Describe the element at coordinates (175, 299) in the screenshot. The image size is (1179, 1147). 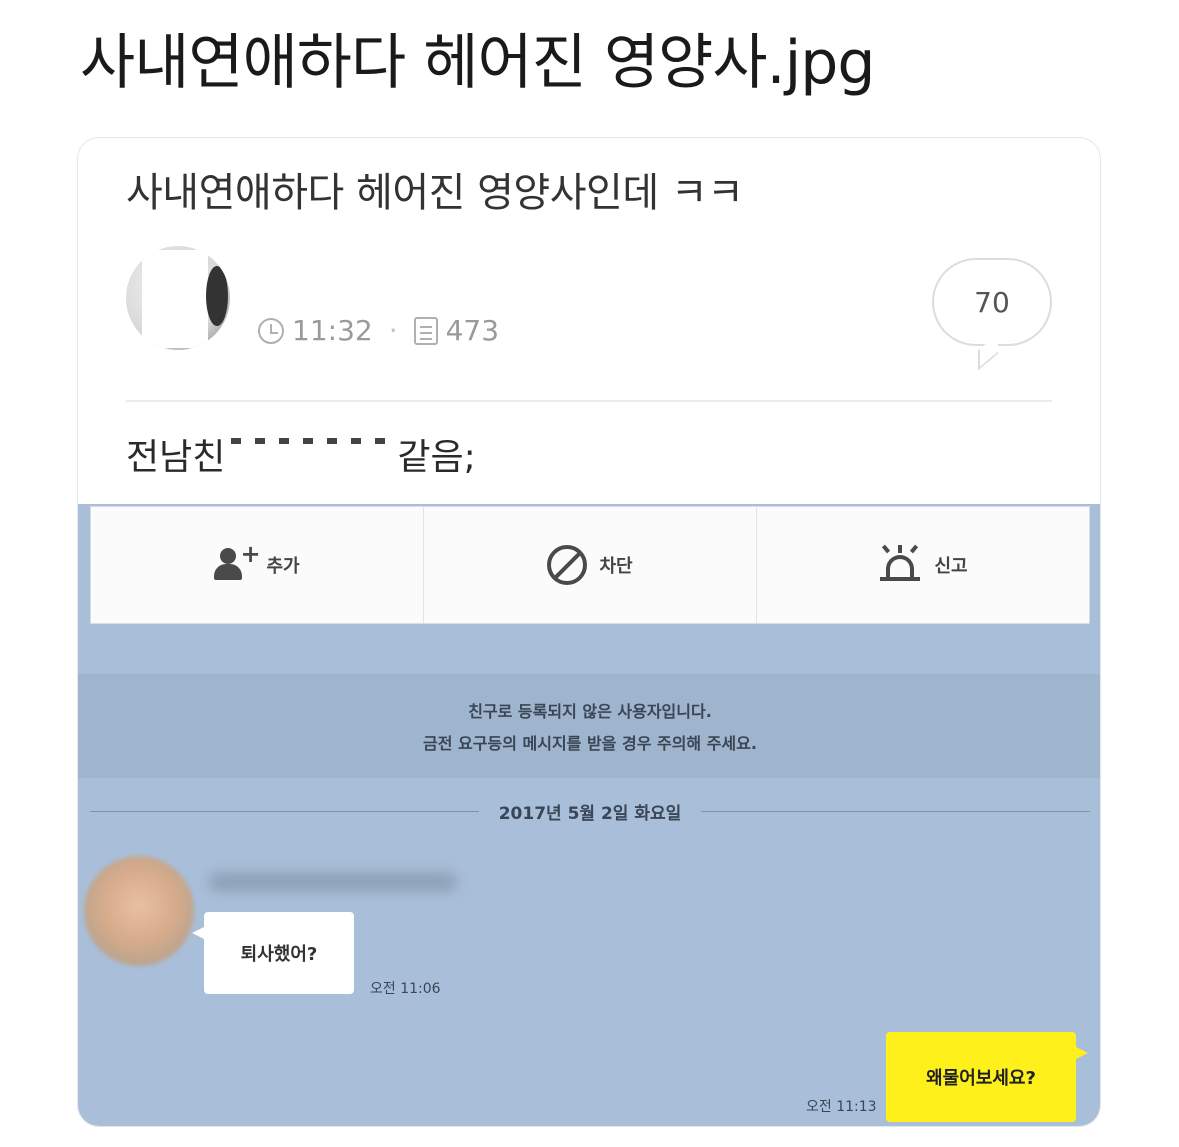
I see `avatar-mask` at that location.